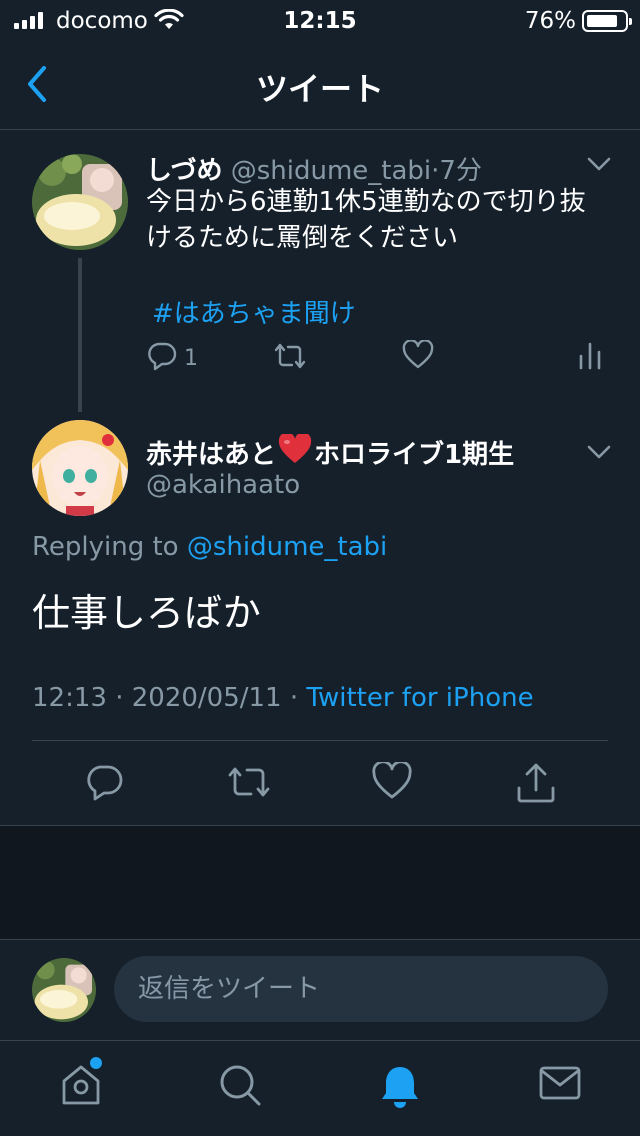  I want to click on home-notification-dot, so click(96, 1063).